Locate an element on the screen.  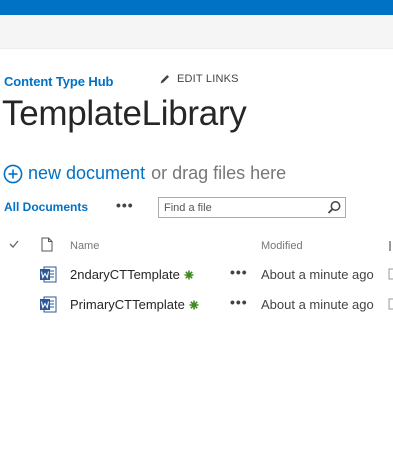
breadcrumb: Content Type Hub is located at coordinates (58, 81).